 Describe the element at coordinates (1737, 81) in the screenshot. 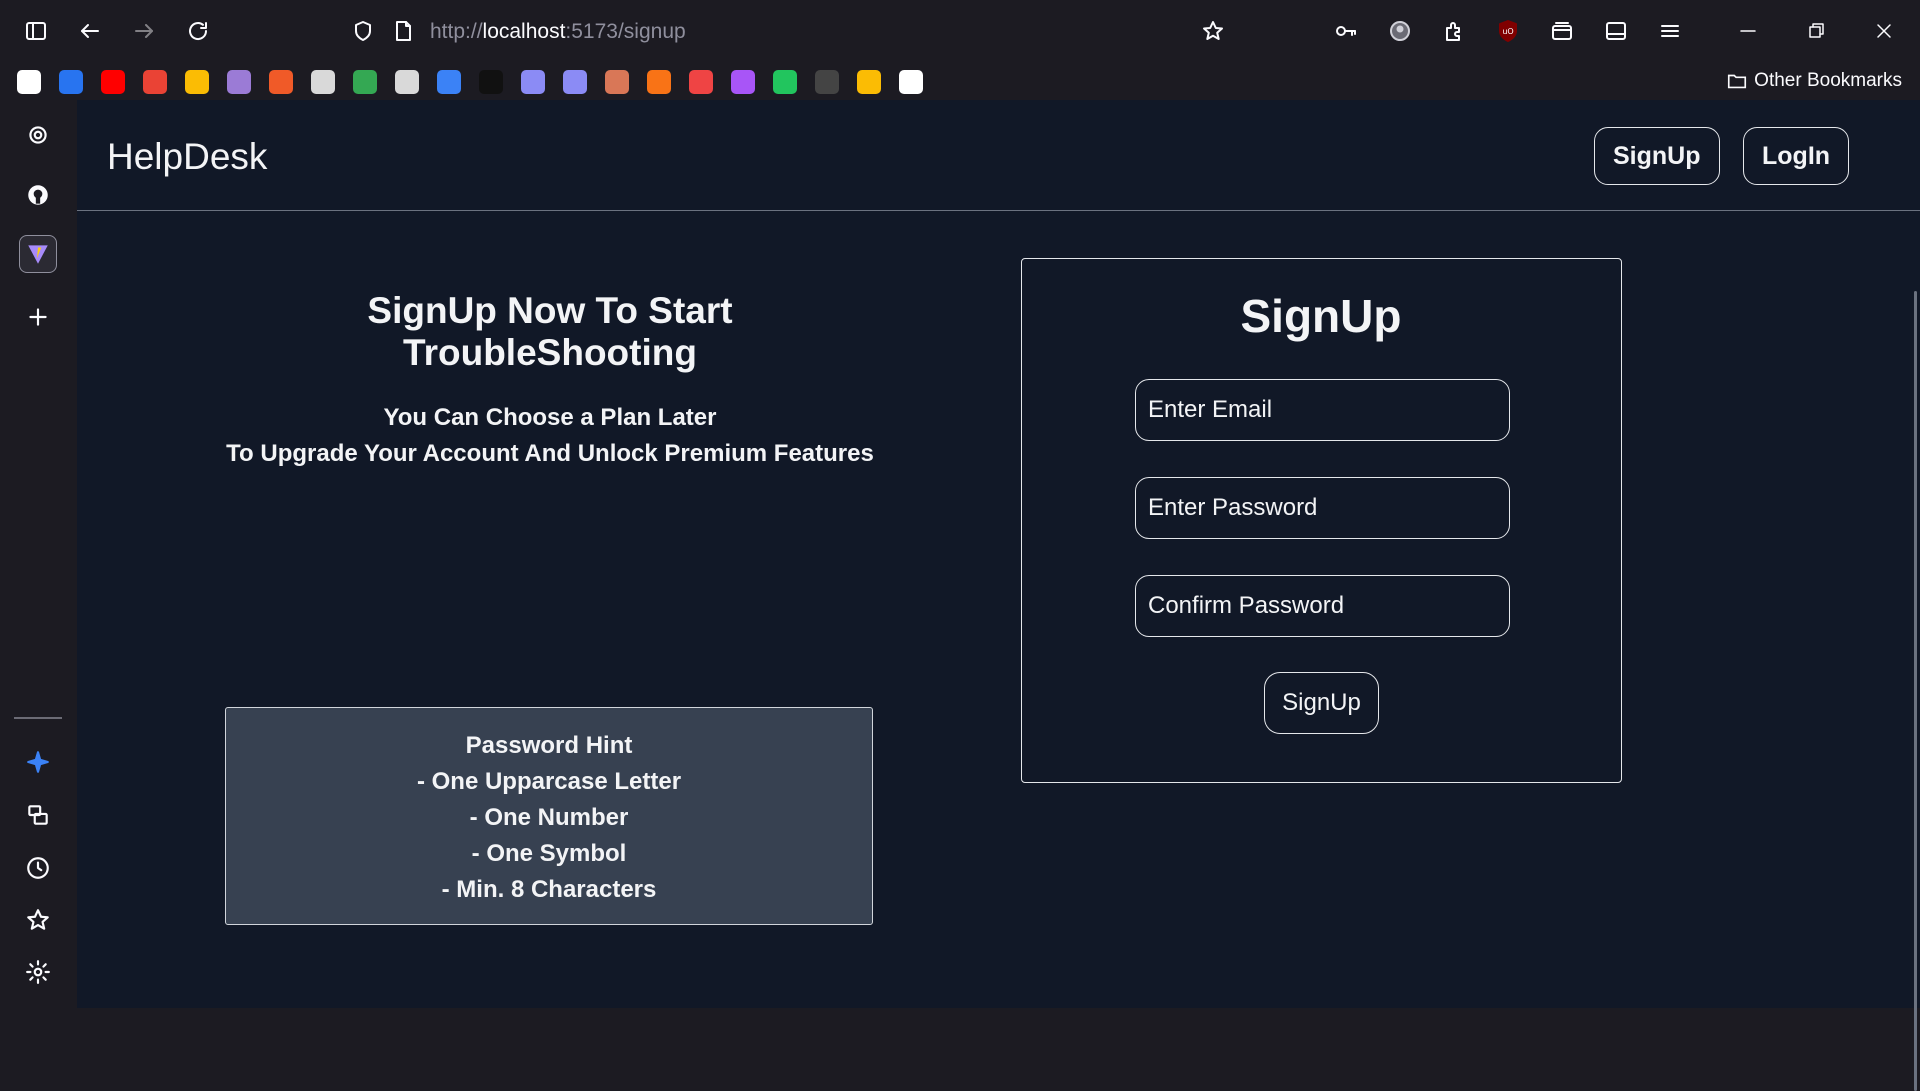

I see `folder-icon` at that location.